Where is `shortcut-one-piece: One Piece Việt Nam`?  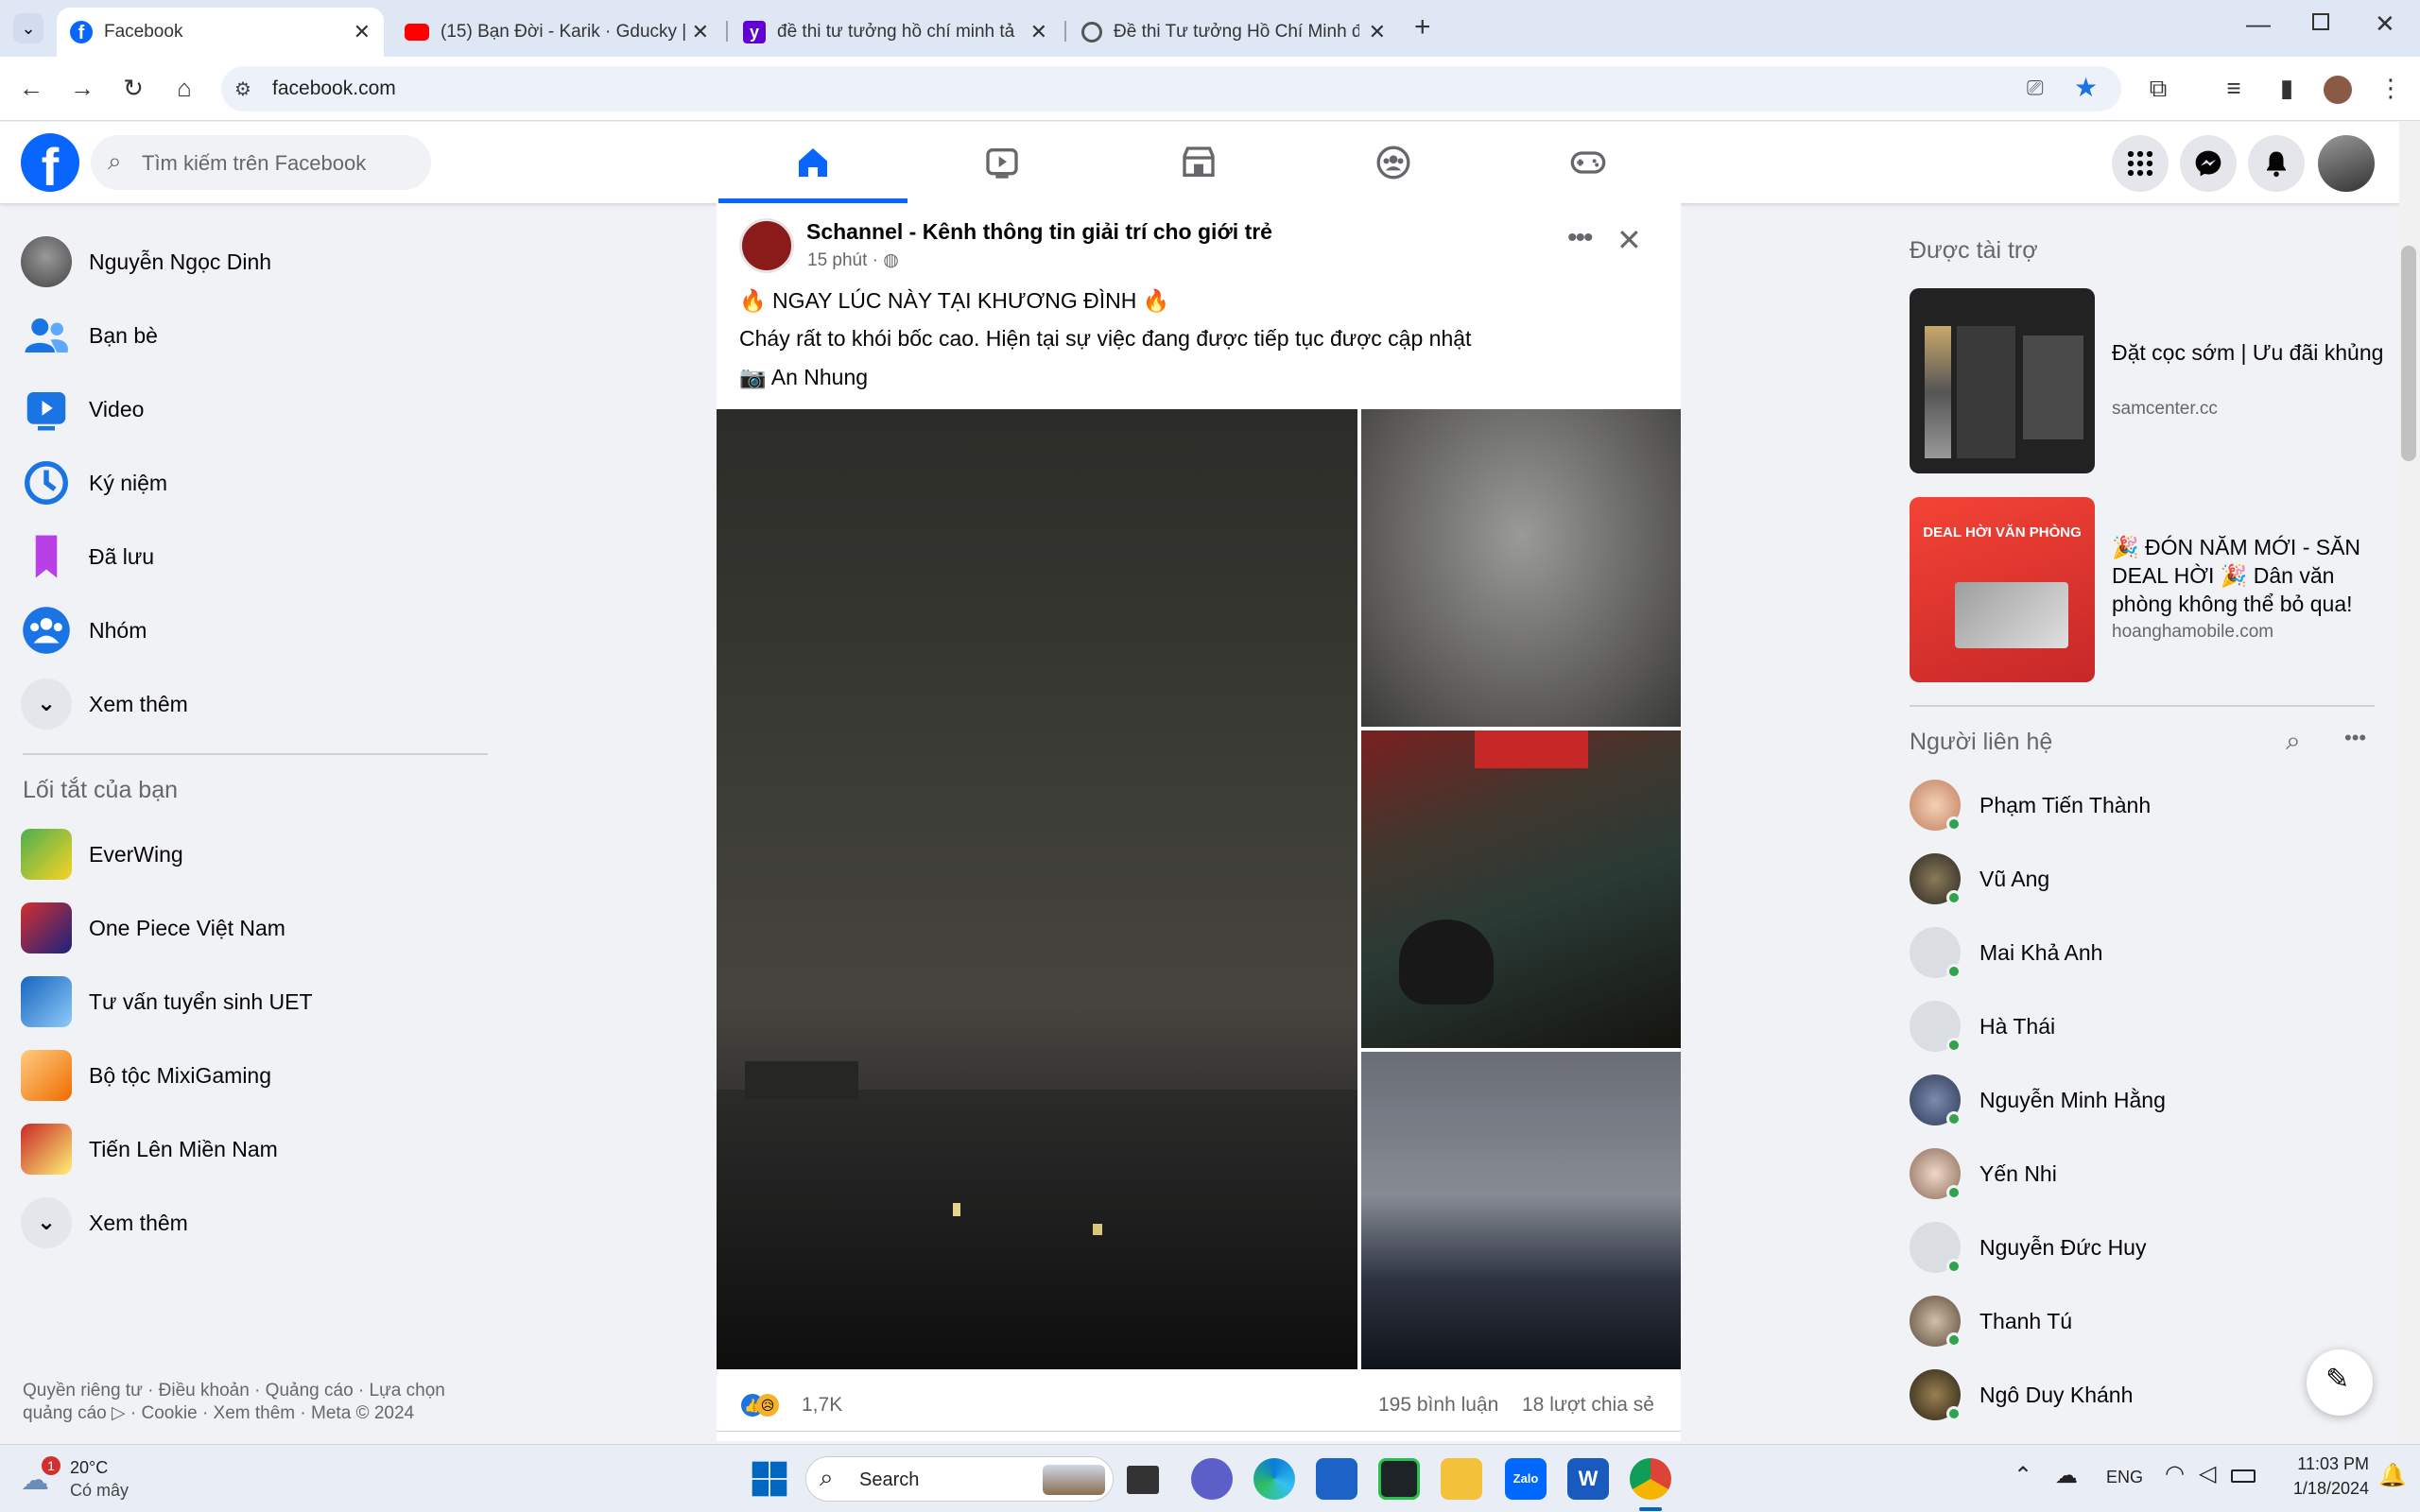
shortcut-one-piece: One Piece Việt Nam is located at coordinates (153, 928).